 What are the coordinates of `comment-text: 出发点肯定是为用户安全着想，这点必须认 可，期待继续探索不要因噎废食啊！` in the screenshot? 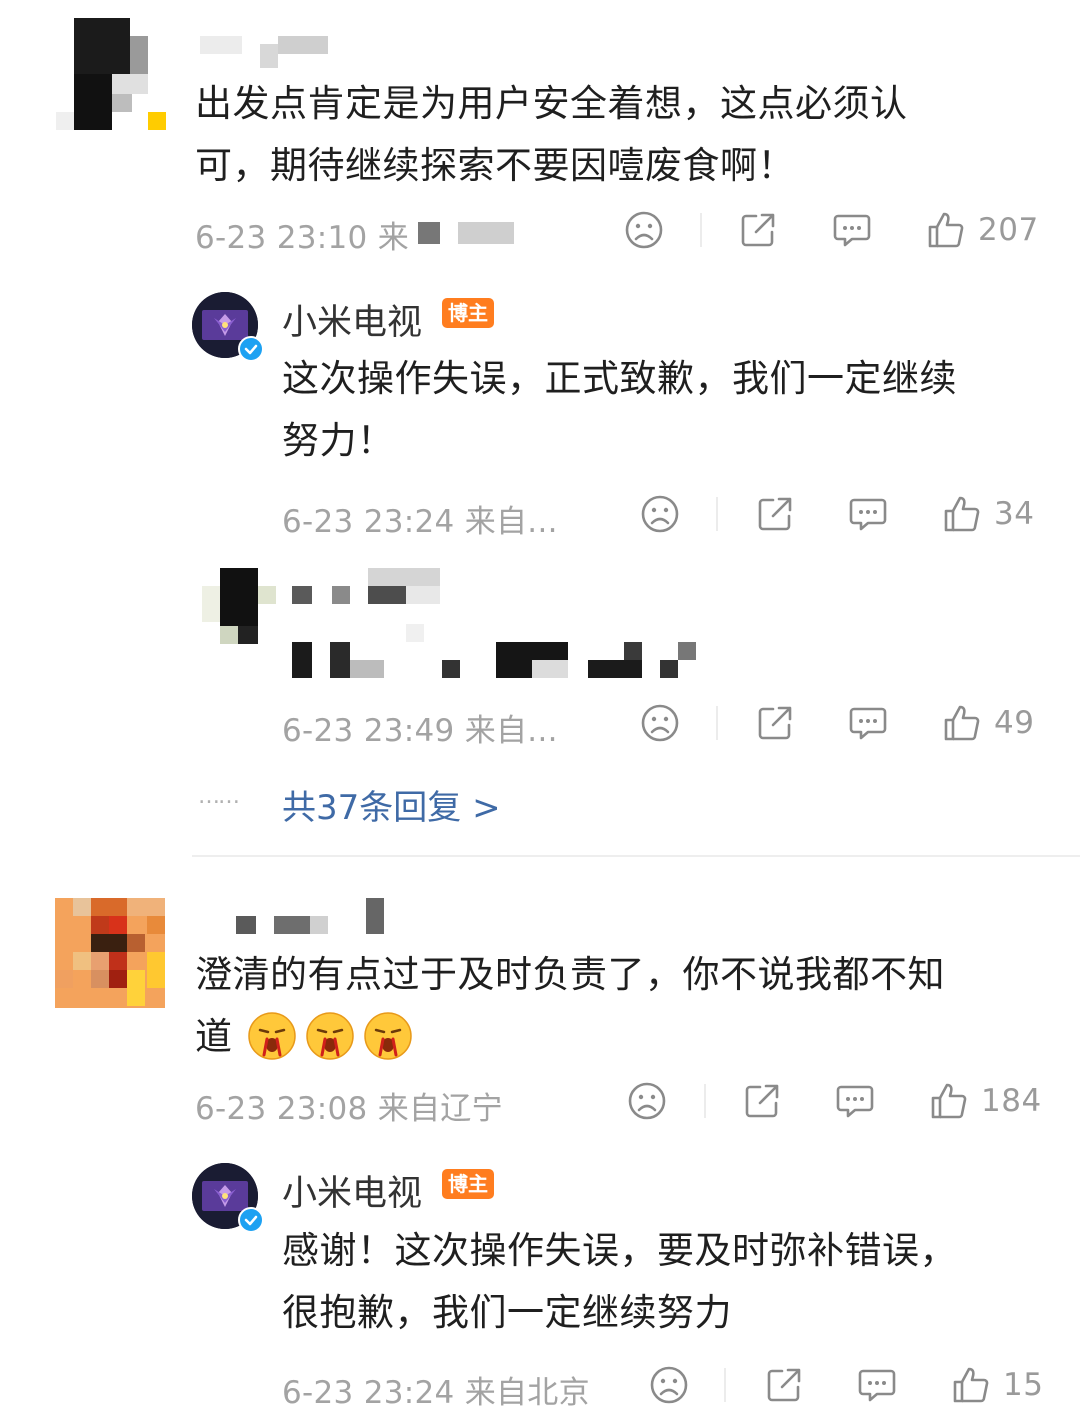 It's located at (551, 134).